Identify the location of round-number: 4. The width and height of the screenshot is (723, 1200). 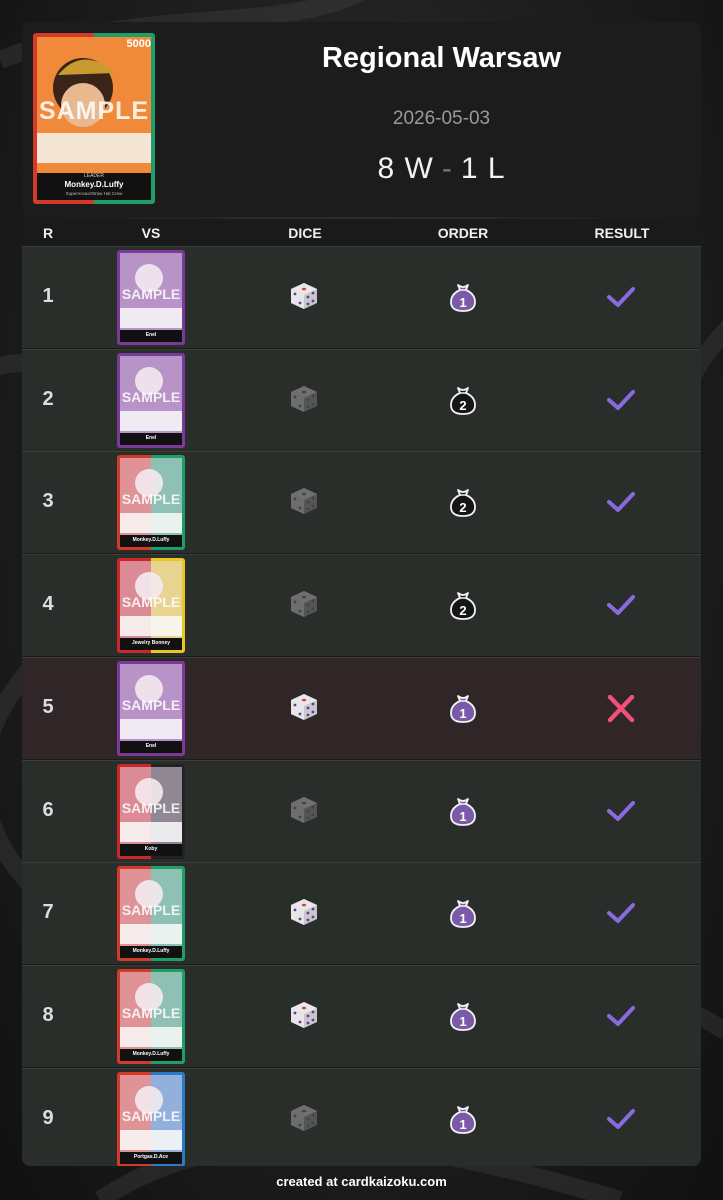
(48, 604).